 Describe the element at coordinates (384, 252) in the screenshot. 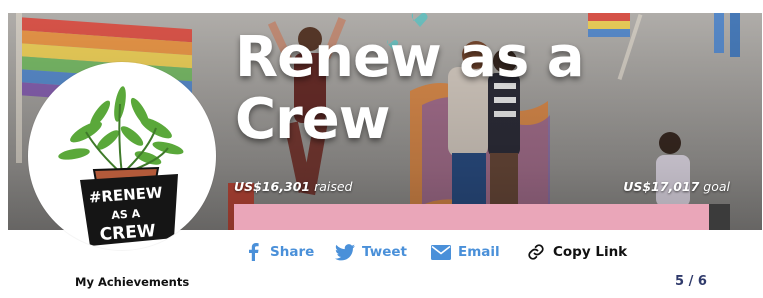

I see `share-twitter-label: Tweet` at that location.